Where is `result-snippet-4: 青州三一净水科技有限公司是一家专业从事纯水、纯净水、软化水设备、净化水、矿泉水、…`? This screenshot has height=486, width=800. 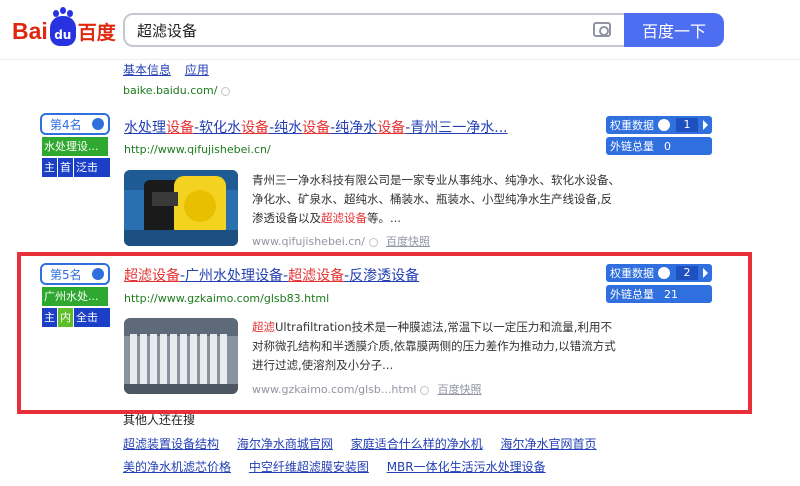 result-snippet-4: 青州三一净水科技有限公司是一家专业从事纯水、纯净水、软化水设备、净化水、矿泉水、… is located at coordinates (437, 199).